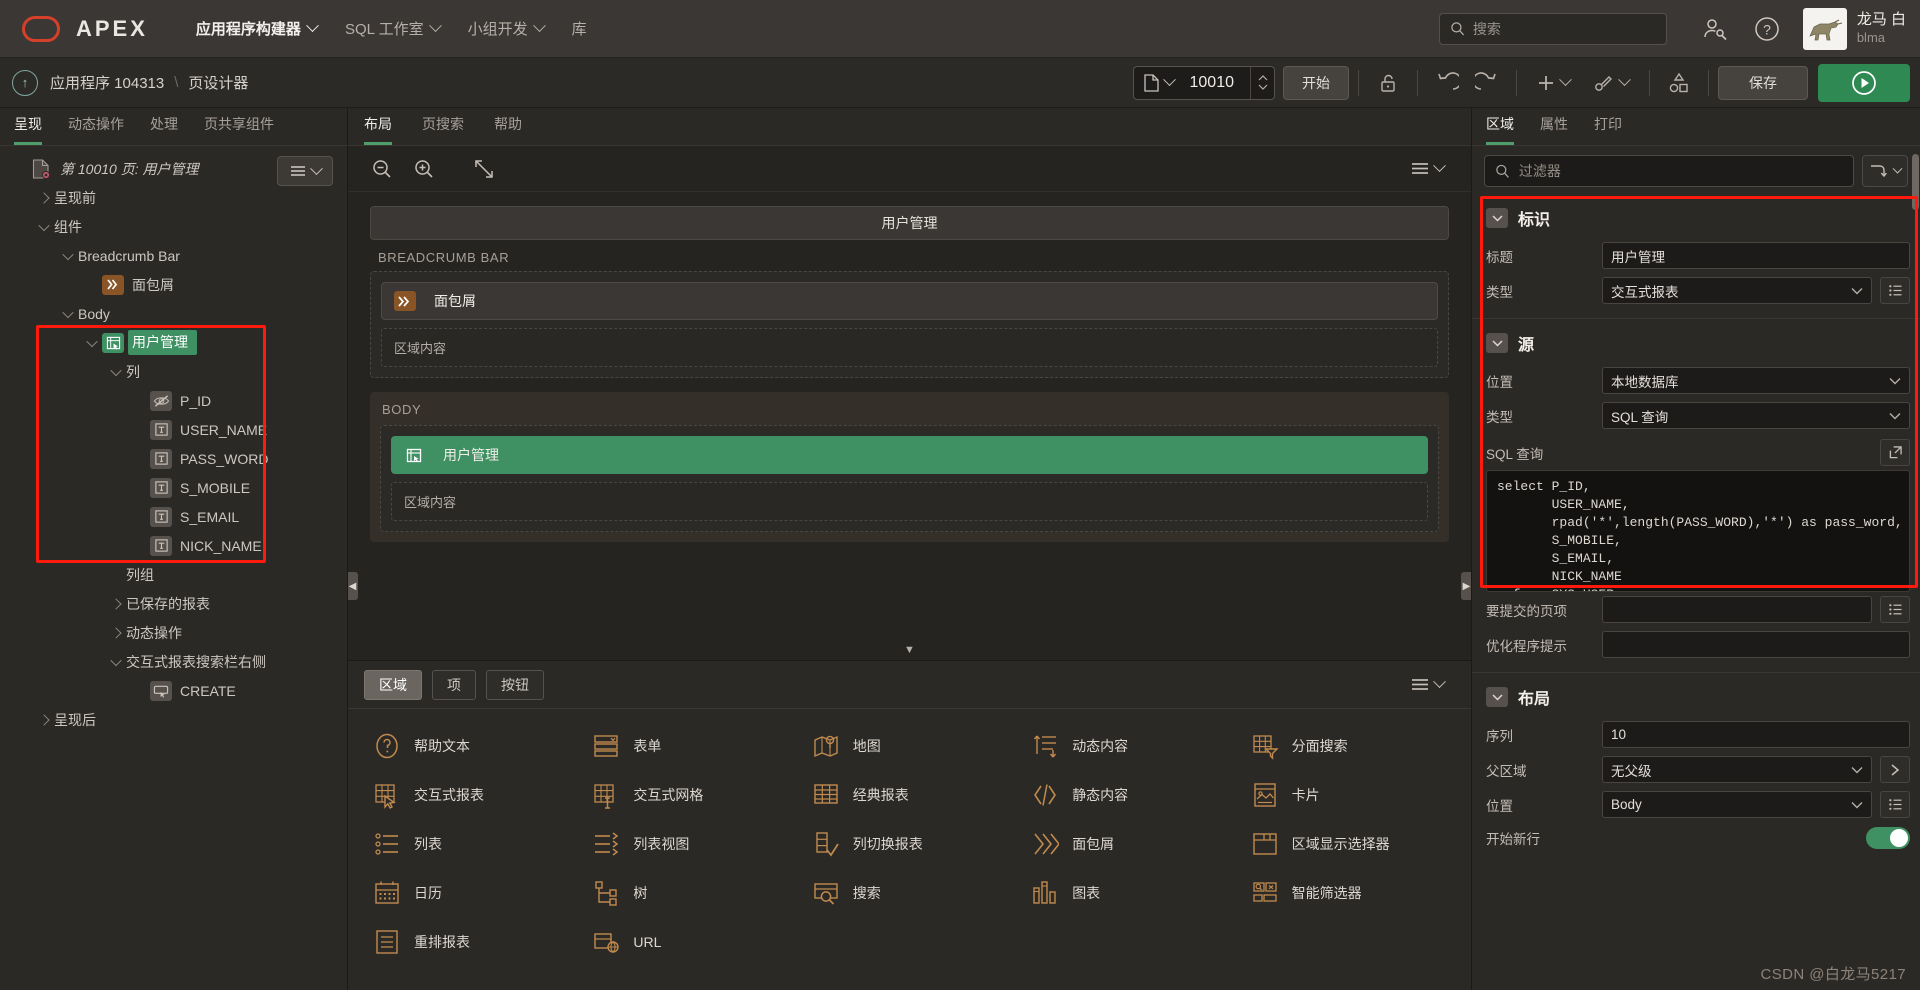 Image resolution: width=1920 pixels, height=990 pixels. Describe the element at coordinates (1737, 290) in the screenshot. I see `property-value-select: 交互式报表` at that location.